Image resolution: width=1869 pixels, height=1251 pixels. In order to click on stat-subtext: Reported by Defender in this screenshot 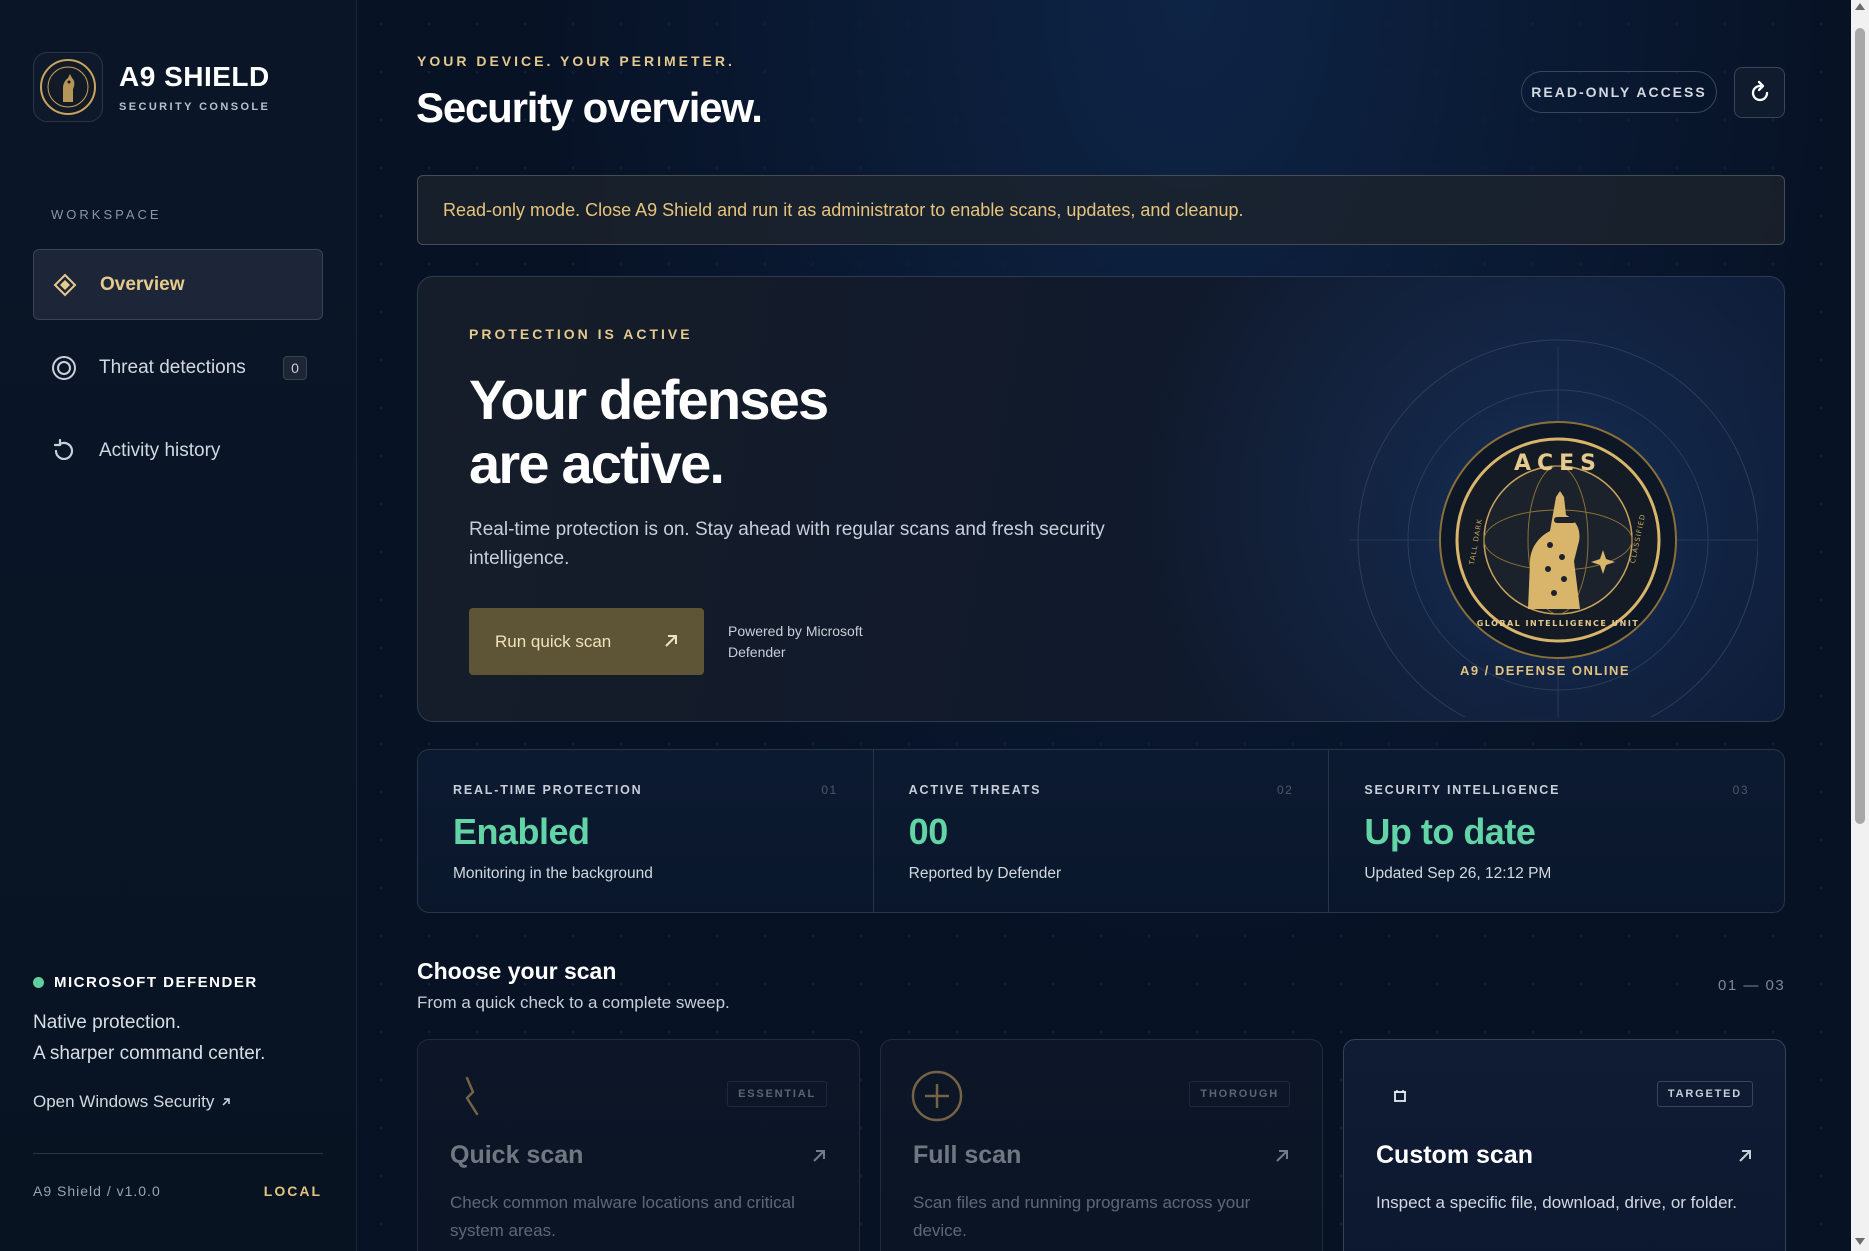, I will do `click(985, 873)`.